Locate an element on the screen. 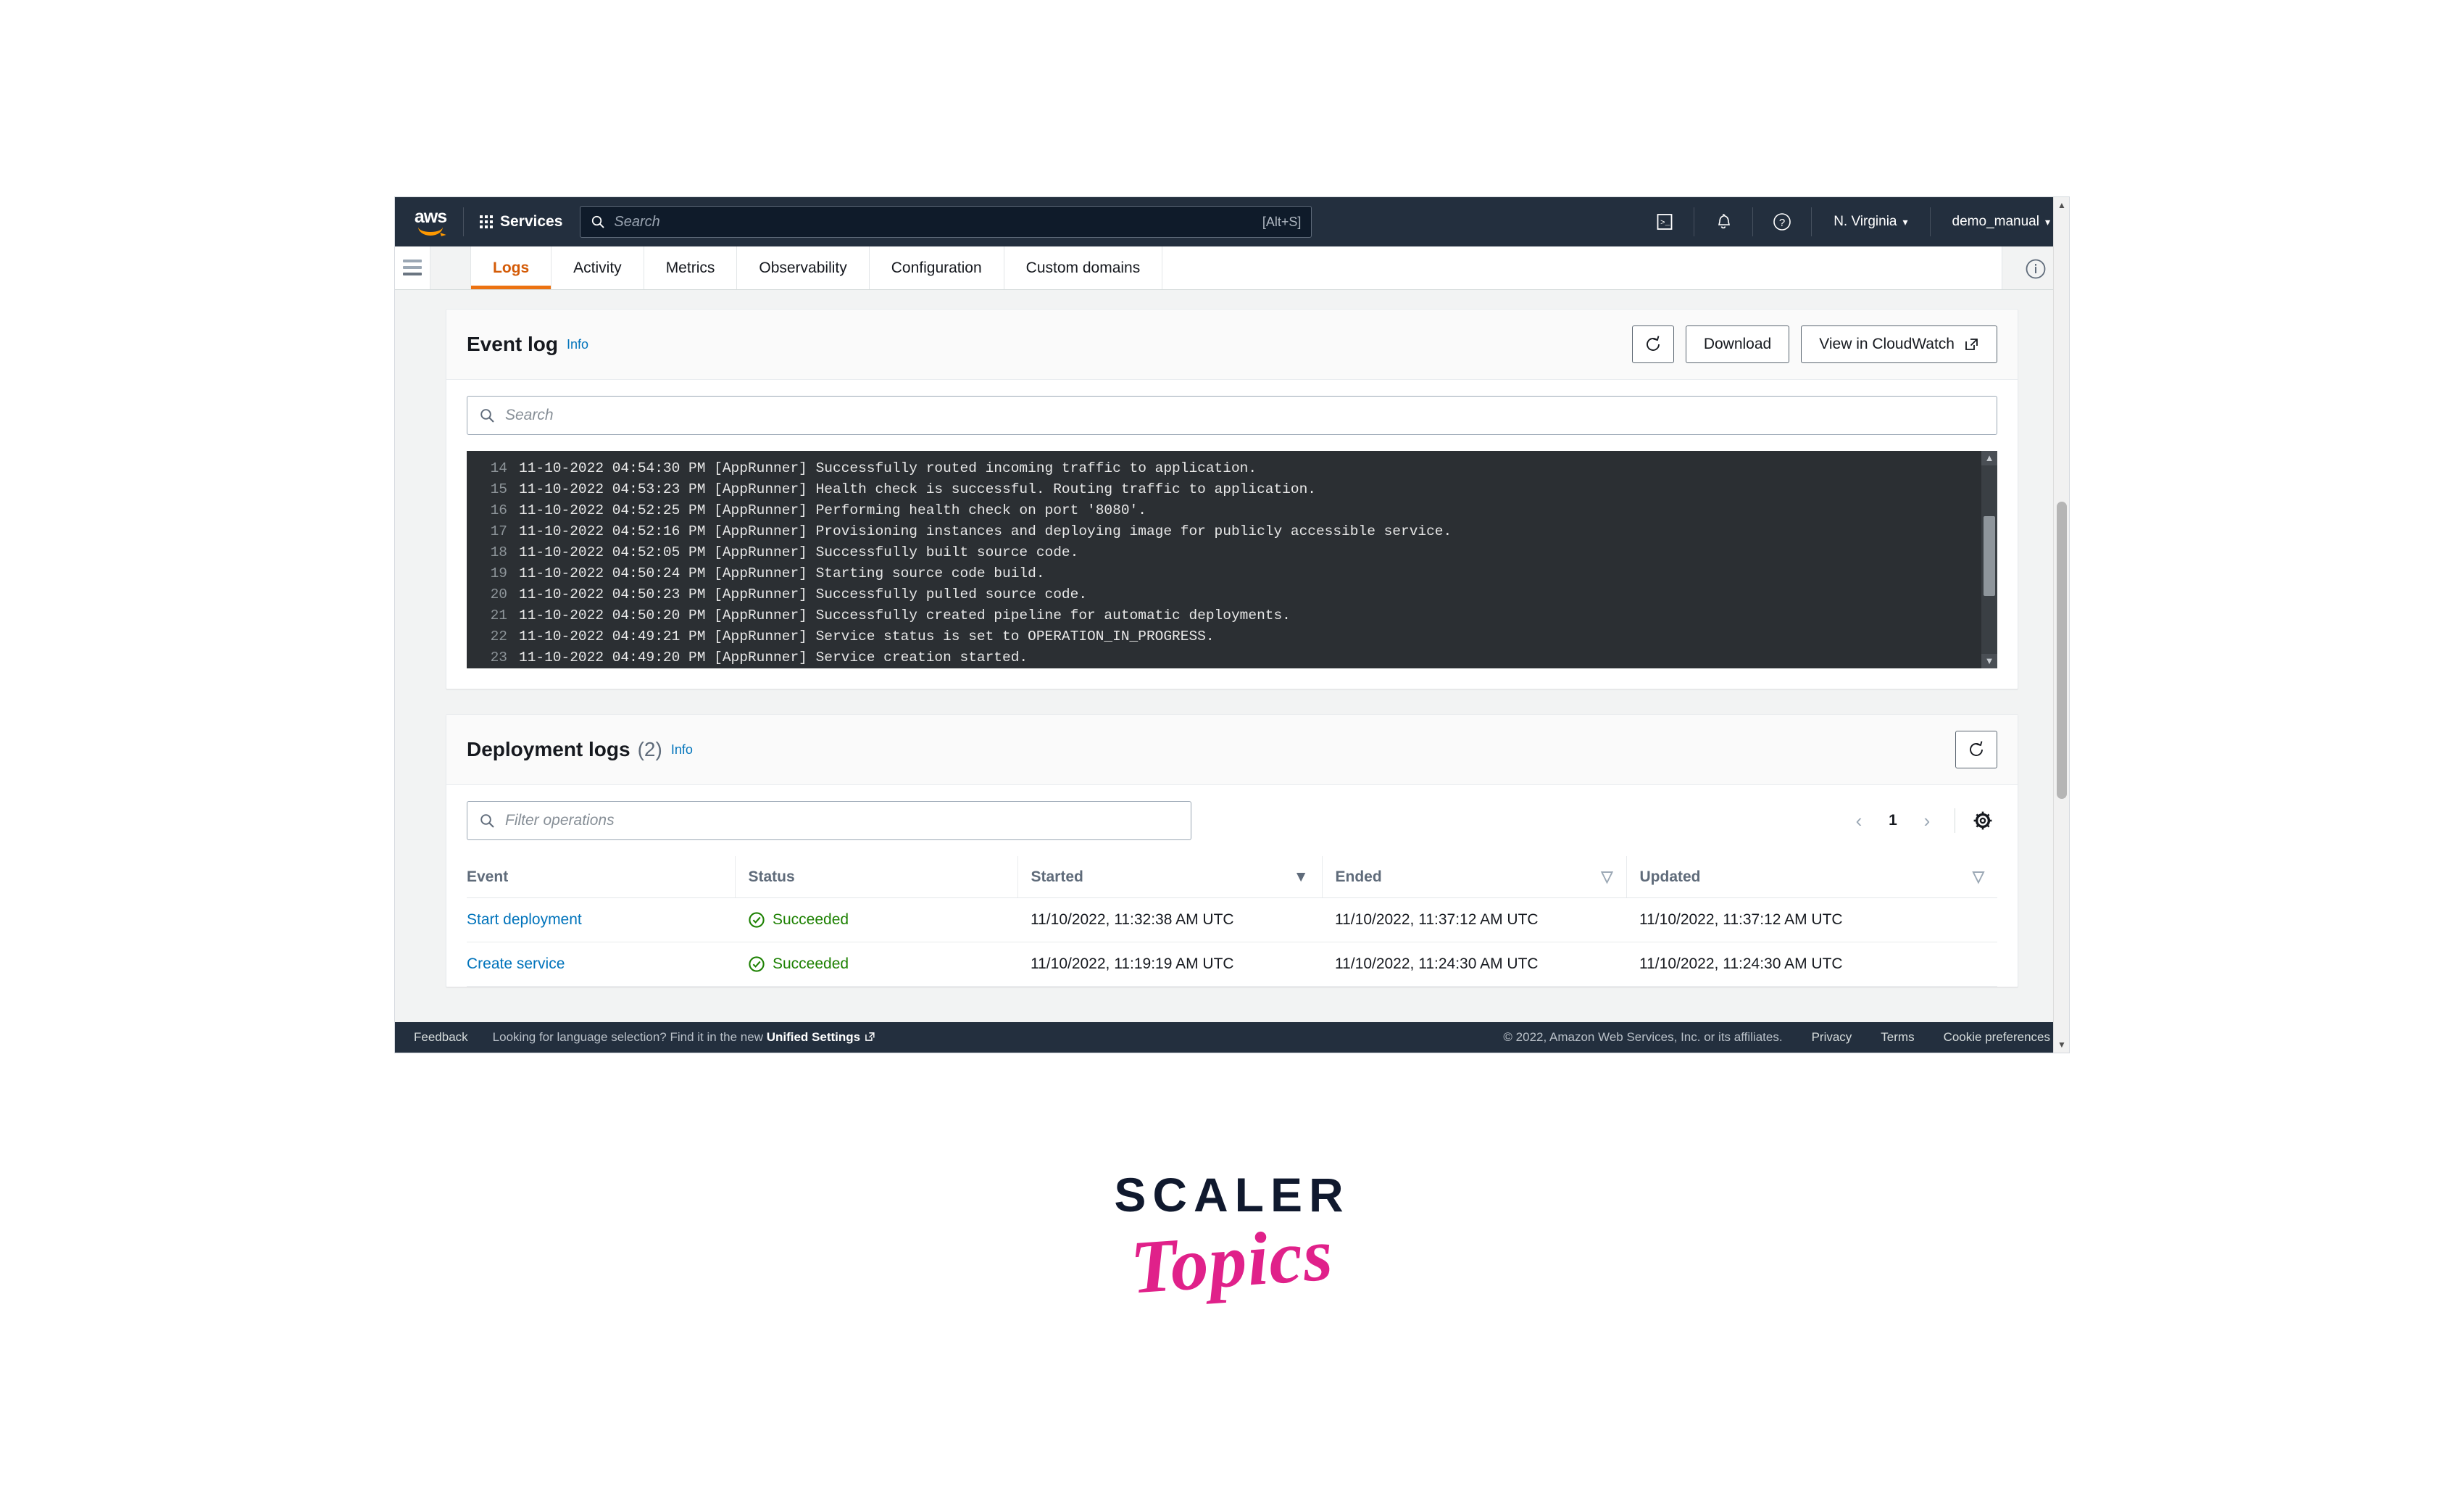 This screenshot has width=2464, height=1489. tab-observability: Observability is located at coordinates (803, 268).